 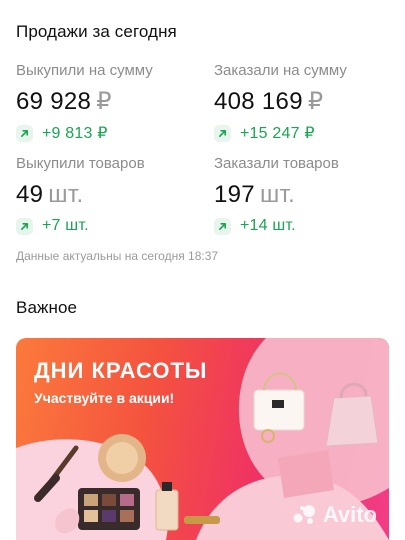 What do you see at coordinates (117, 256) in the screenshot?
I see `data-freshness-note: Данные актуальны на сегодня 18:37` at bounding box center [117, 256].